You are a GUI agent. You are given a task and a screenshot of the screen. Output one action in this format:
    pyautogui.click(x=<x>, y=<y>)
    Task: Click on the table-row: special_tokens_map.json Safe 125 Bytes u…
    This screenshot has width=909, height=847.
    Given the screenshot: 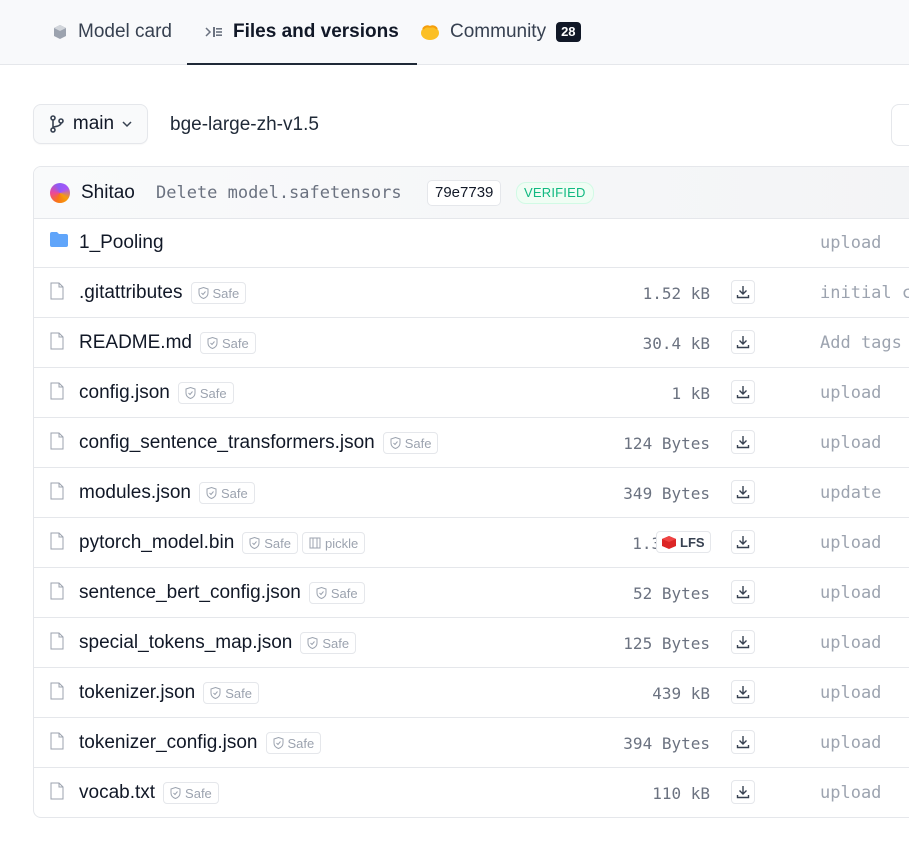 What is the action you would take?
    pyautogui.click(x=471, y=643)
    